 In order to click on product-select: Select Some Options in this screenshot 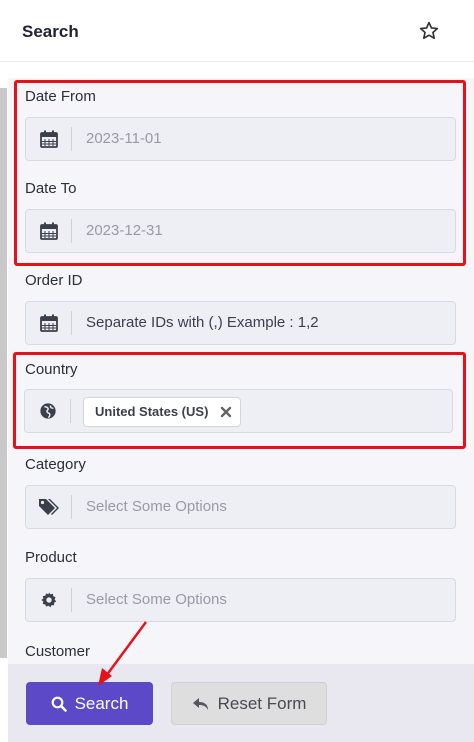, I will do `click(240, 600)`.